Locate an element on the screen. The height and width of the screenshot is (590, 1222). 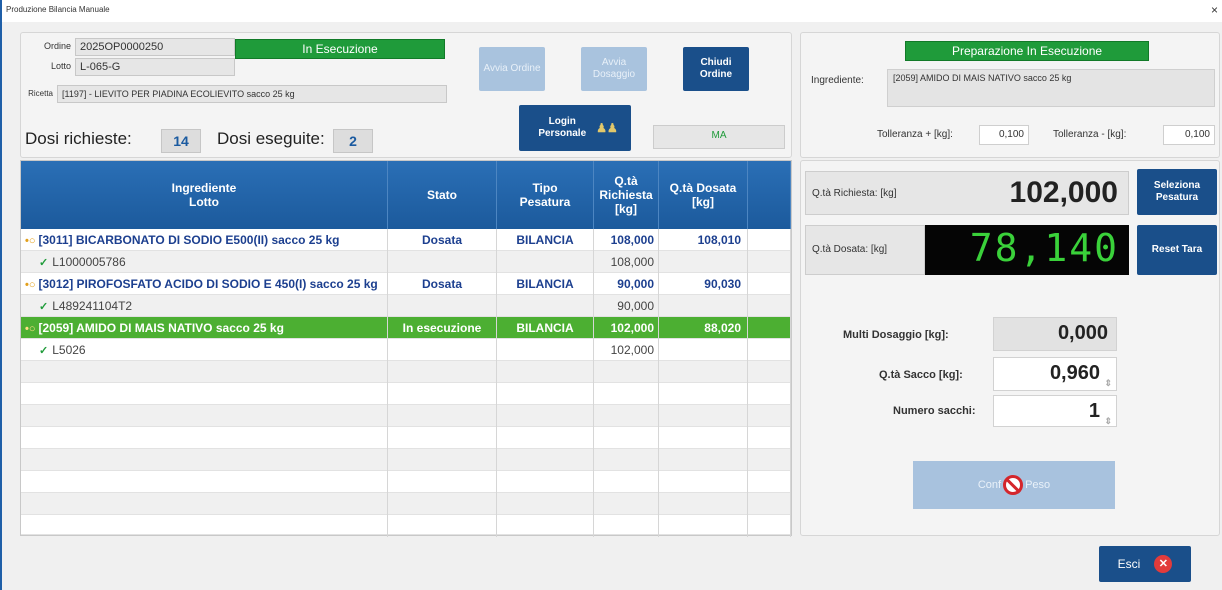
ordine-field: 2025OP0000250 is located at coordinates (155, 47).